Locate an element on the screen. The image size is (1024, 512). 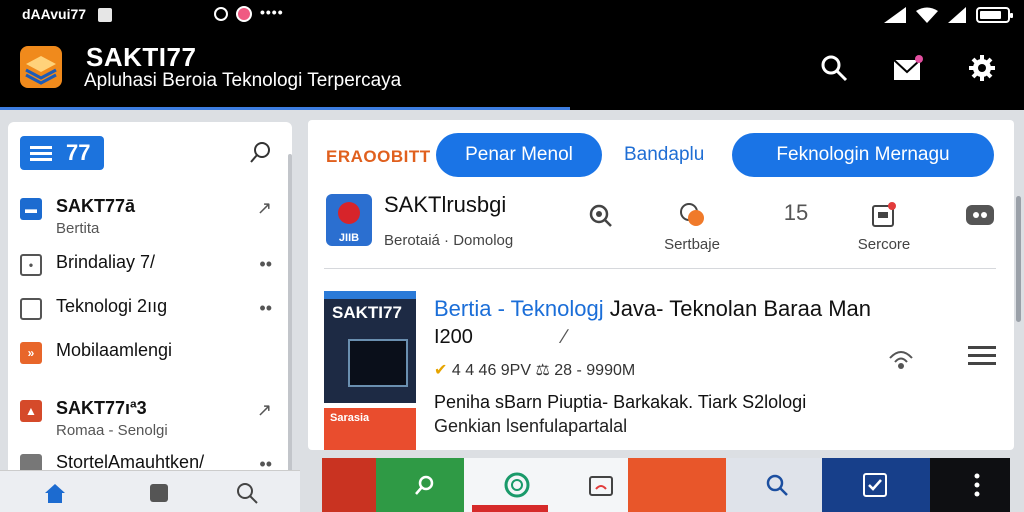
stat-number: 15 is located at coordinates (796, 212).